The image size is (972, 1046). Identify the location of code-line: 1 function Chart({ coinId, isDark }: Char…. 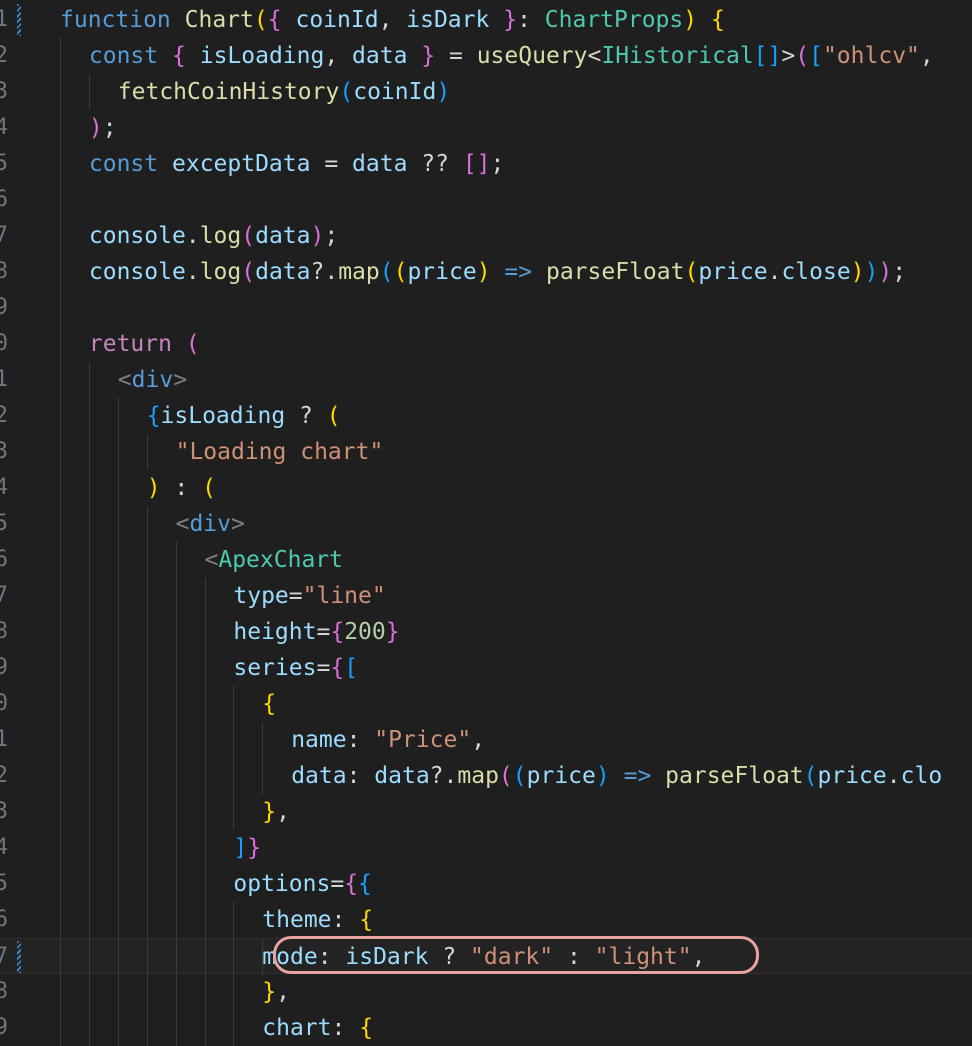
(486, 20).